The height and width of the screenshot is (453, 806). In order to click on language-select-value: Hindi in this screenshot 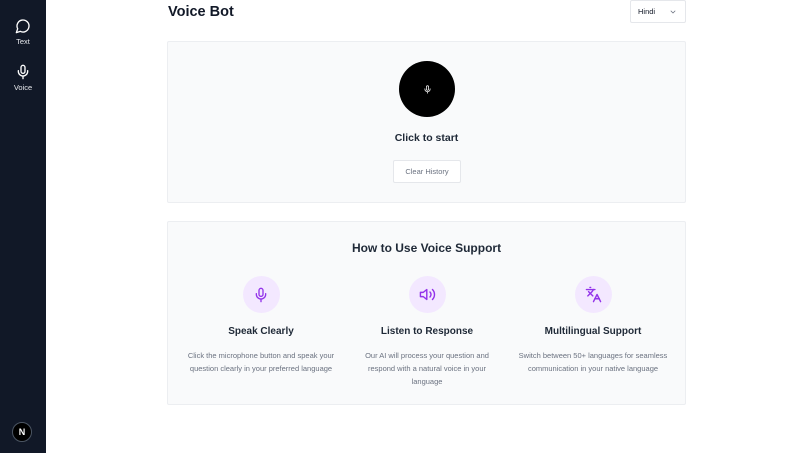, I will do `click(647, 11)`.